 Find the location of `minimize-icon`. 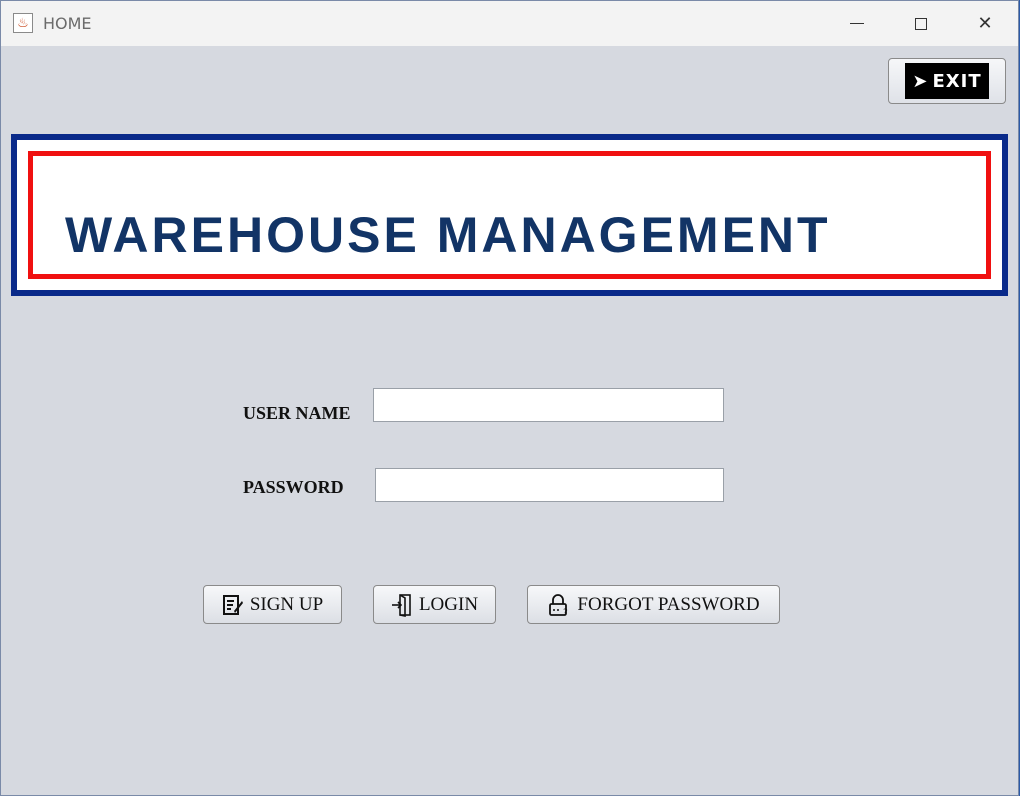

minimize-icon is located at coordinates (857, 23).